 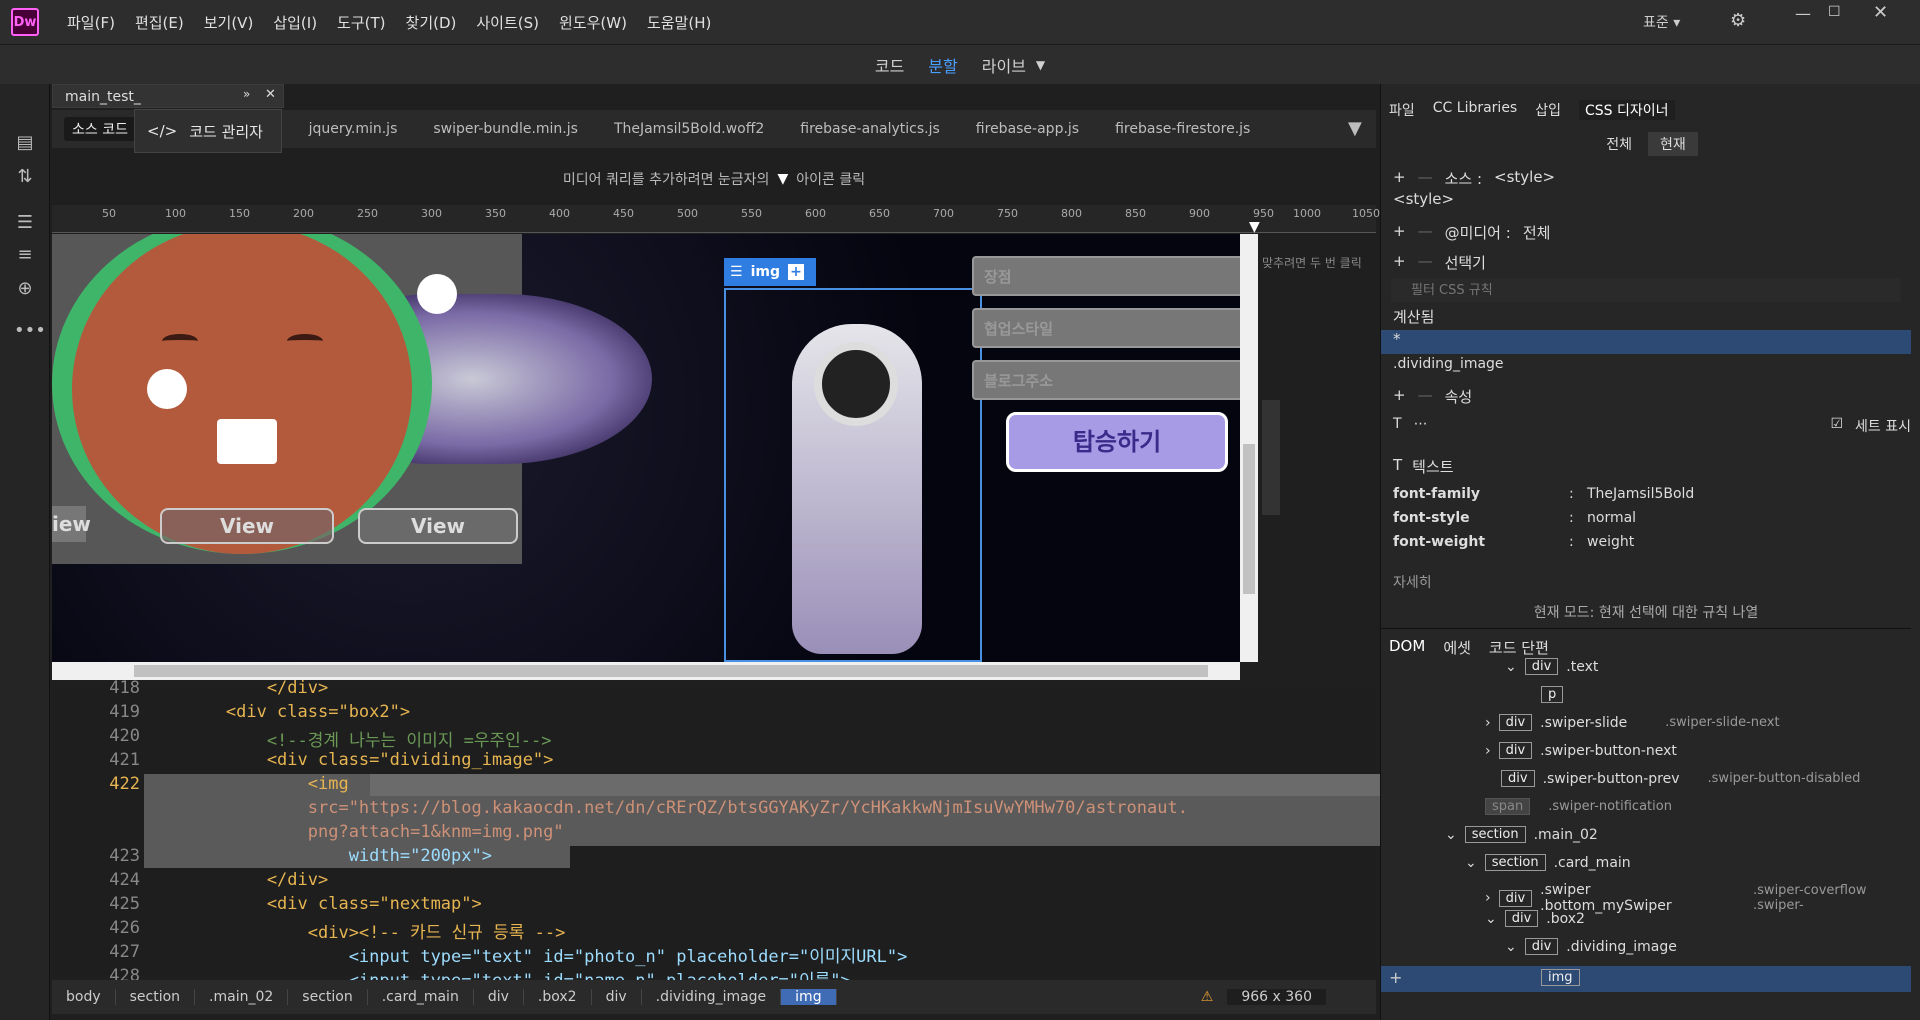 What do you see at coordinates (1027, 129) in the screenshot?
I see `related-file-firebase-app: firebase-app.js` at bounding box center [1027, 129].